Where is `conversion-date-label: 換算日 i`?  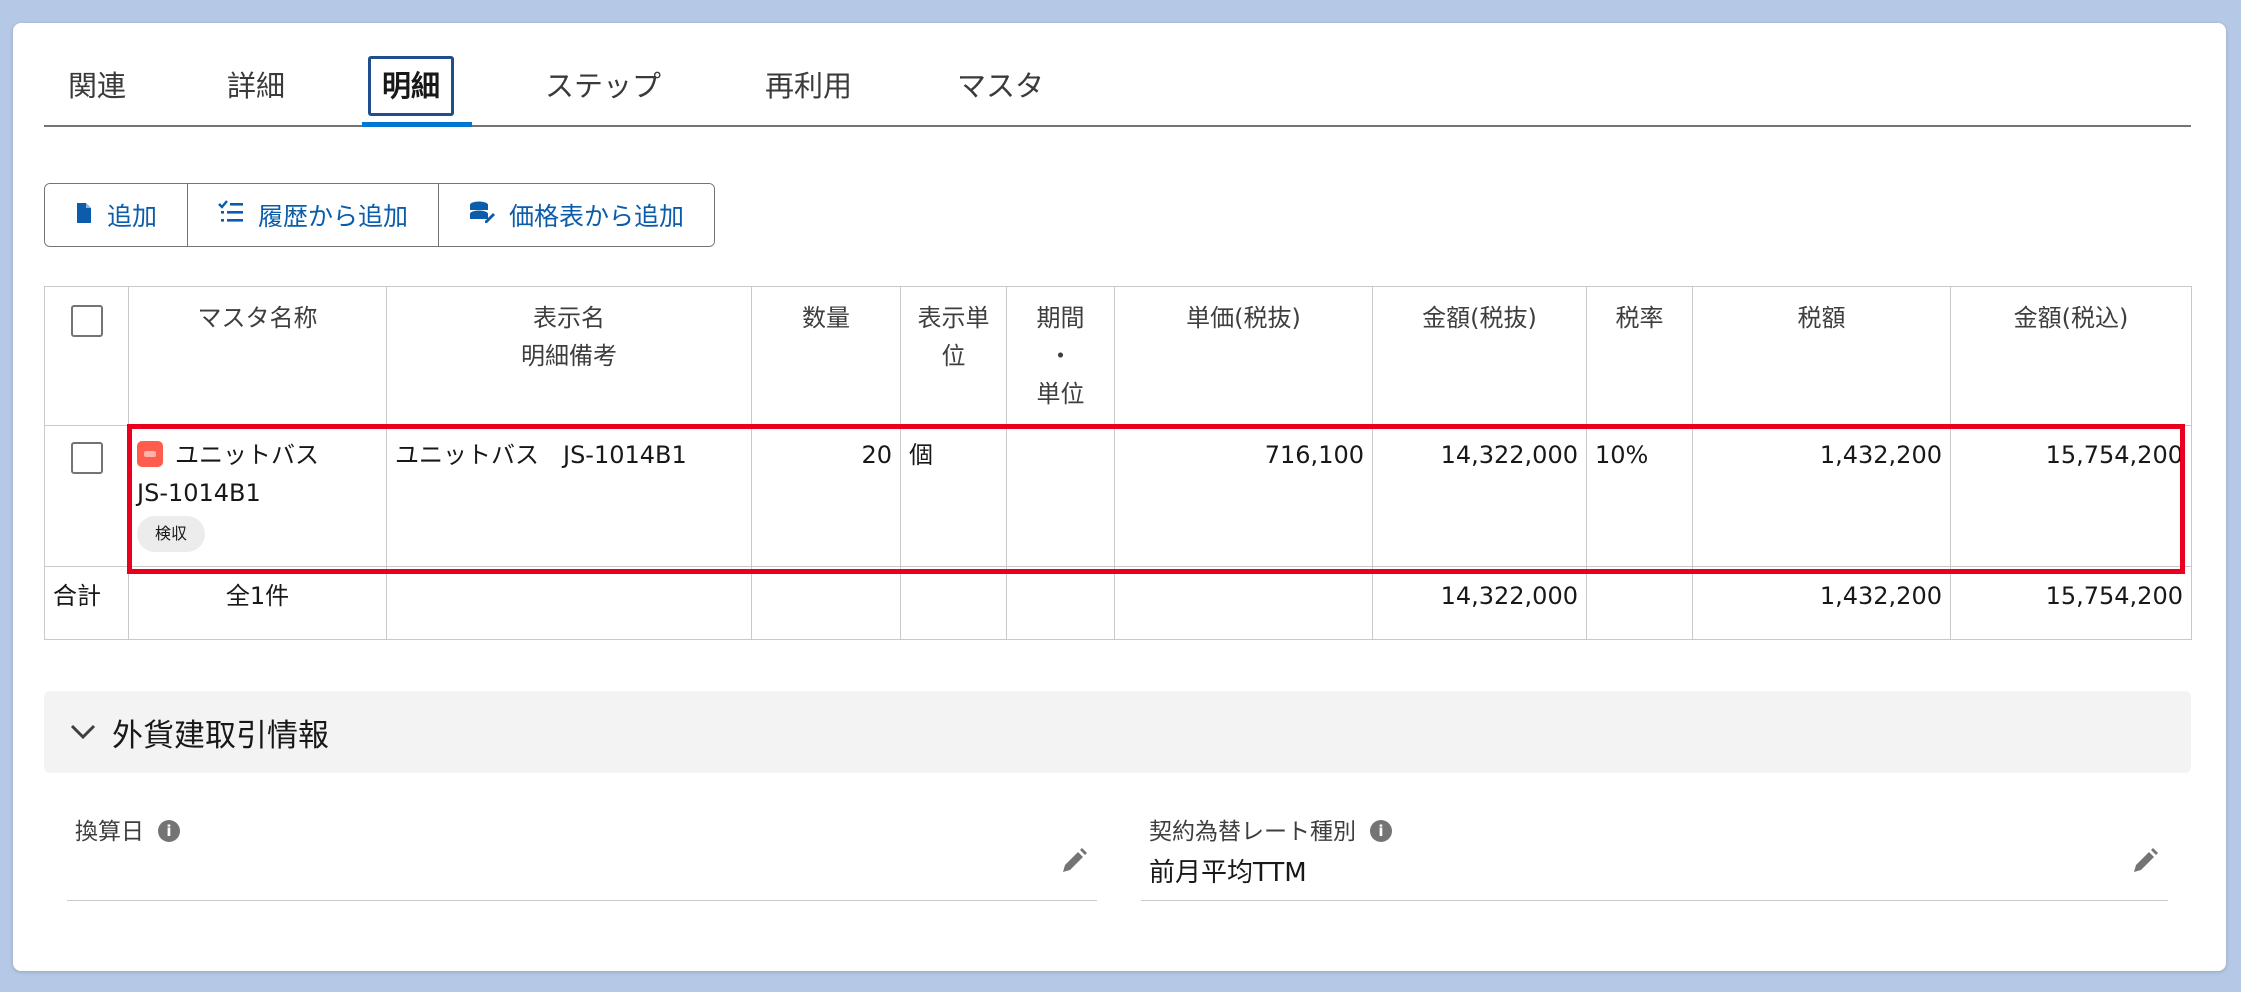 conversion-date-label: 換算日 i is located at coordinates (127, 829).